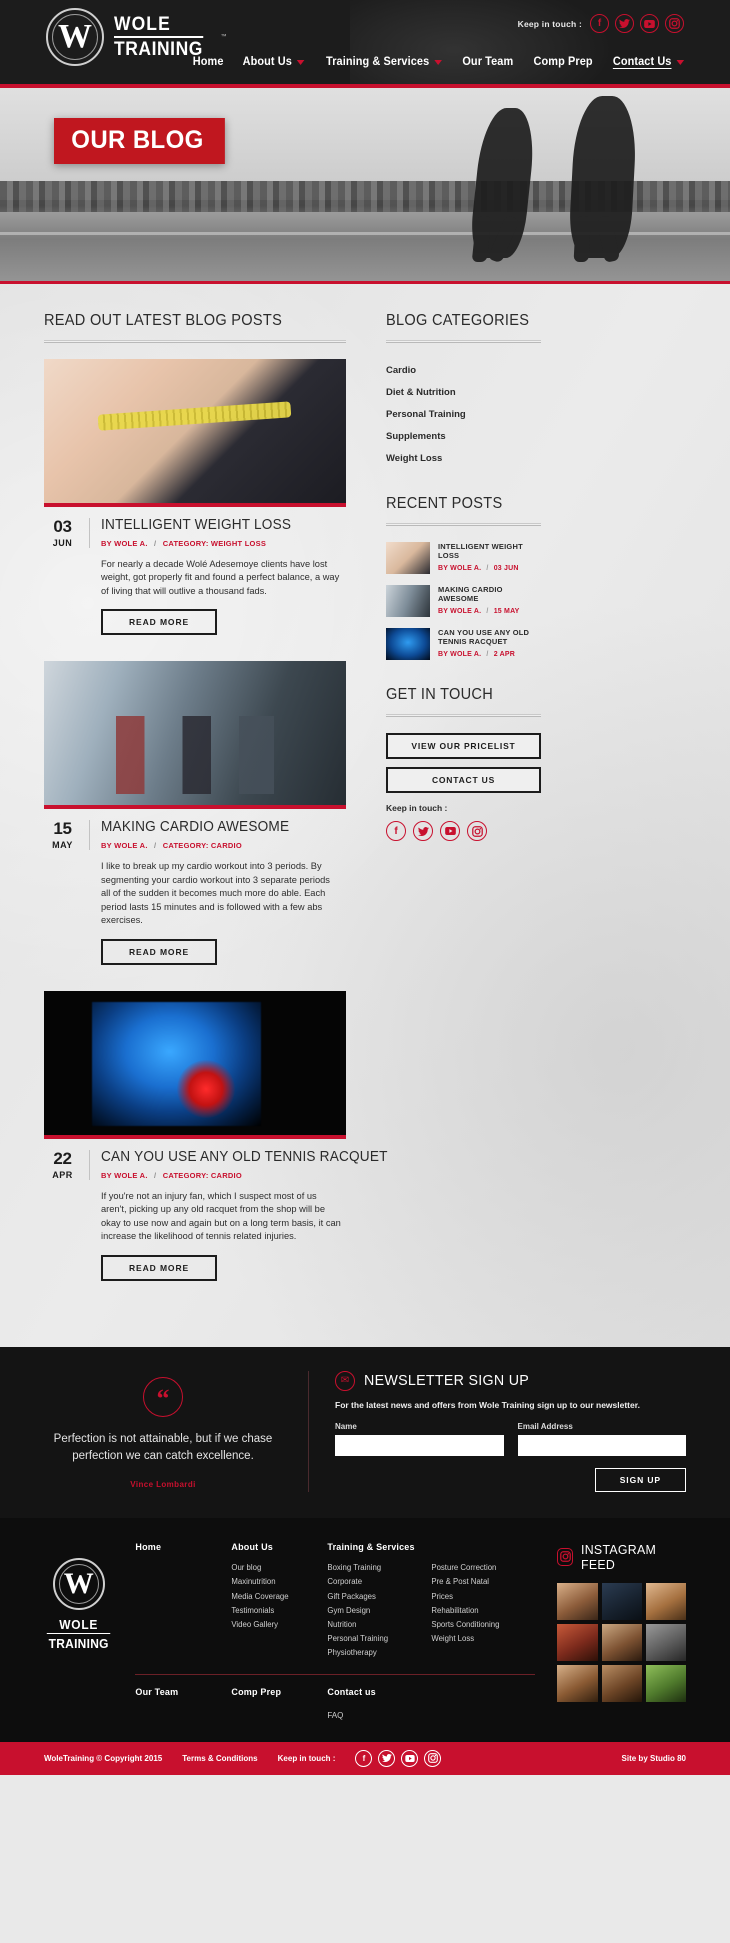  I want to click on footer-link: Sports Conditioning, so click(483, 1624).